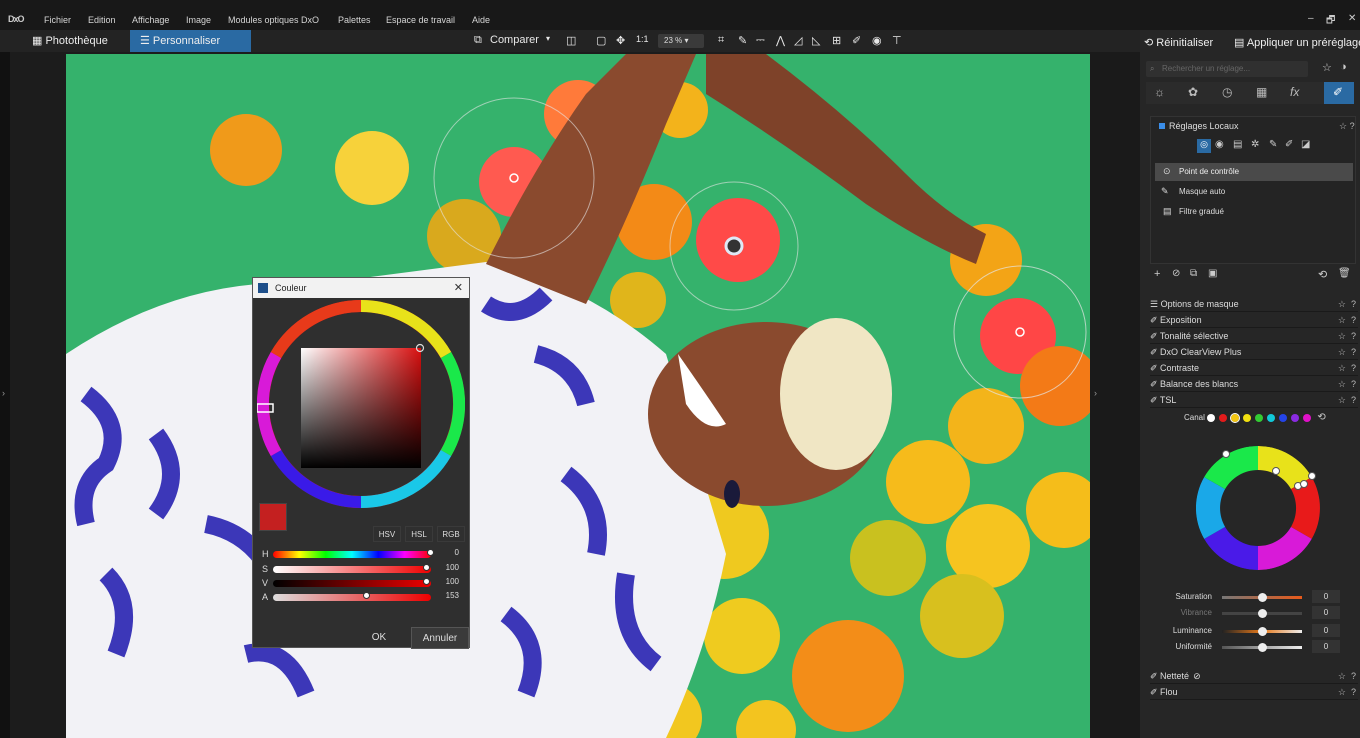 The height and width of the screenshot is (738, 1360). Describe the element at coordinates (1289, 144) in the screenshot. I see `pen-tool-icon: ✐` at that location.